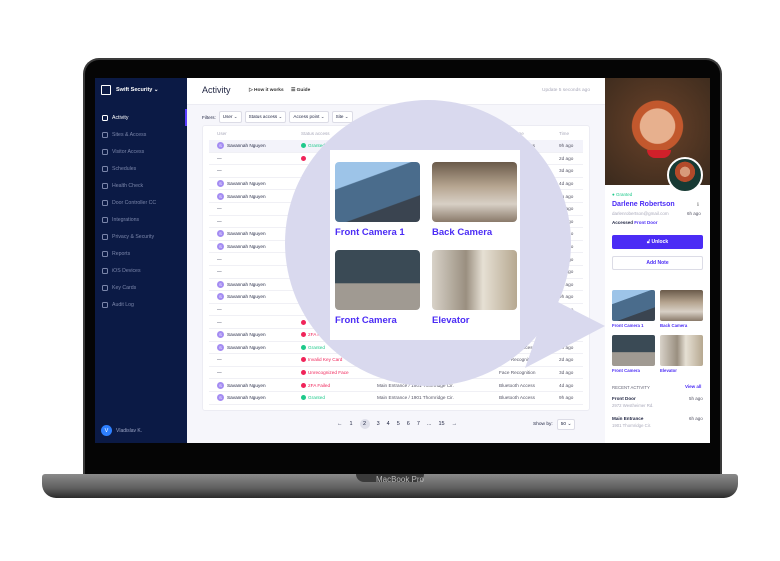 Image resolution: width=780 pixels, height=561 pixels. Describe the element at coordinates (451, 320) in the screenshot. I see `camera-preview-label: Elevator` at that location.